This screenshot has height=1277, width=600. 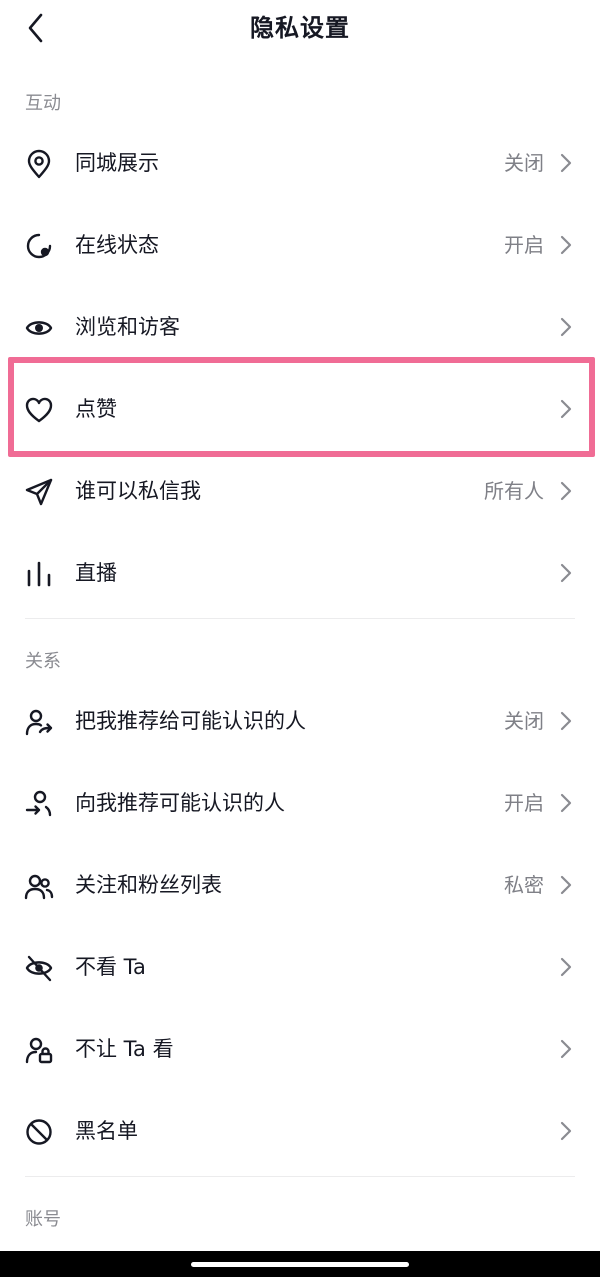 I want to click on row-online-status: 在线状态 开启, so click(x=300, y=245).